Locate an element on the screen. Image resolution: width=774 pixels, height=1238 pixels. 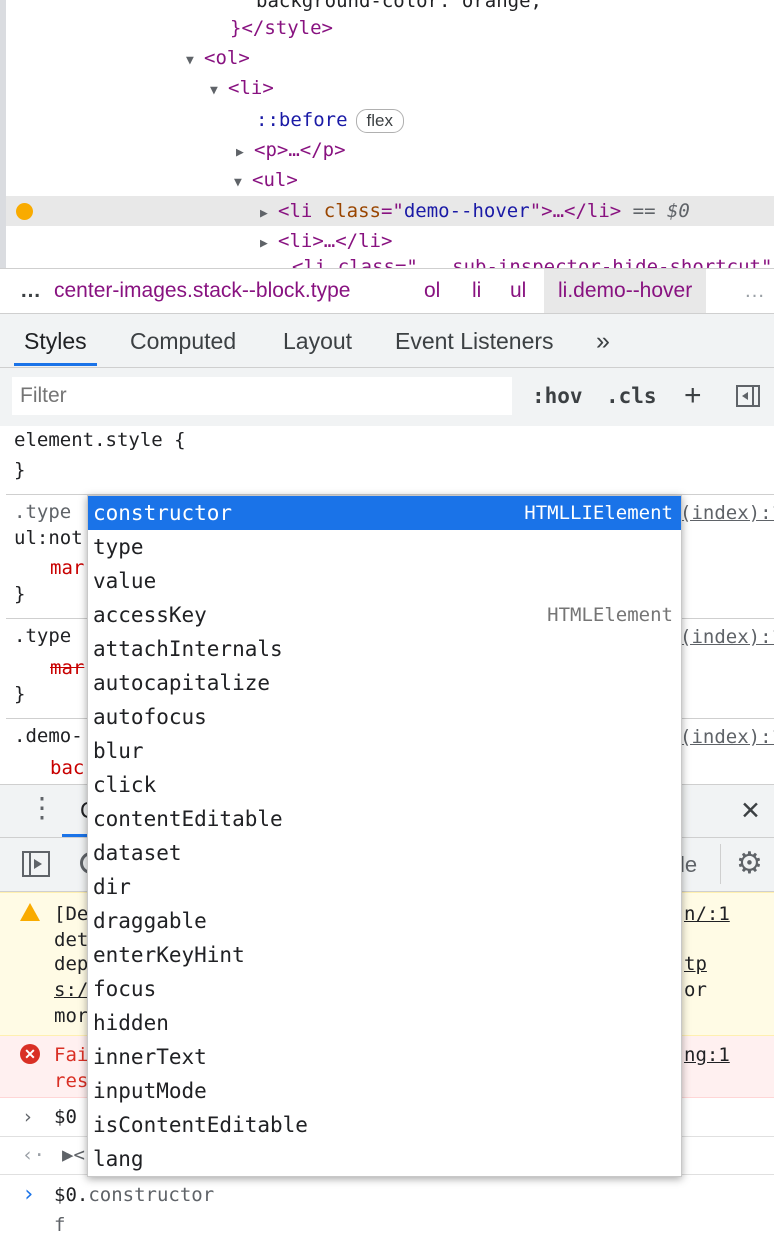
cls-button: .cls is located at coordinates (631, 396).